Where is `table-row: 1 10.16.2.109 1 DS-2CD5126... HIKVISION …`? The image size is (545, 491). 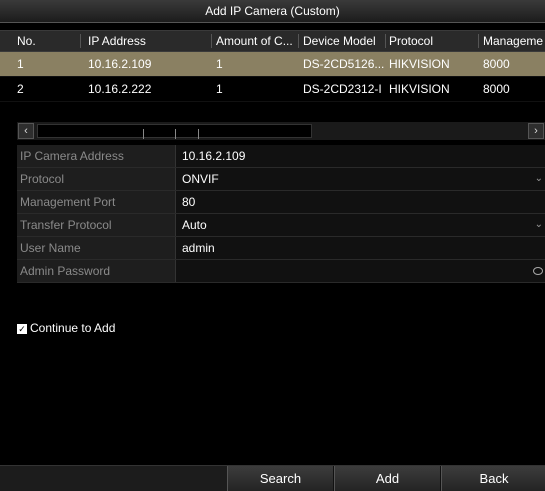 table-row: 1 10.16.2.109 1 DS-2CD5126... HIKVISION … is located at coordinates (272, 64).